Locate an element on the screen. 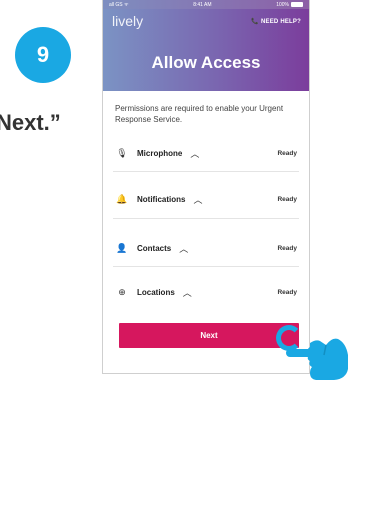 This screenshot has width=368, height=528. permission-row-contacts: 👤 Contacts ︿ Ready is located at coordinates (205, 248).